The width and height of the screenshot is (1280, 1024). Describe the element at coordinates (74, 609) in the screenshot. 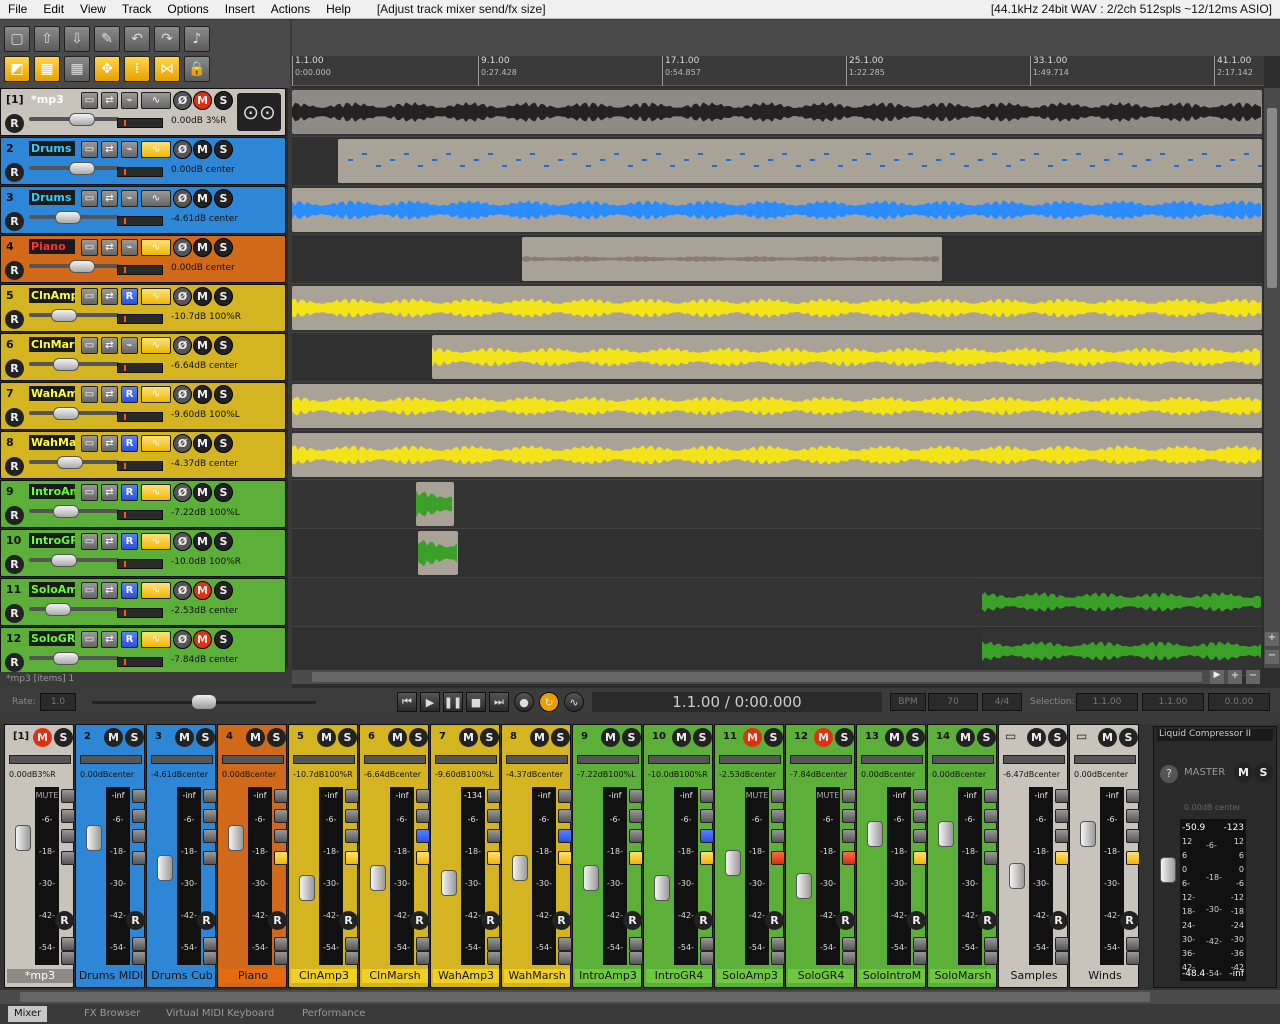

I see `volume-slider` at that location.